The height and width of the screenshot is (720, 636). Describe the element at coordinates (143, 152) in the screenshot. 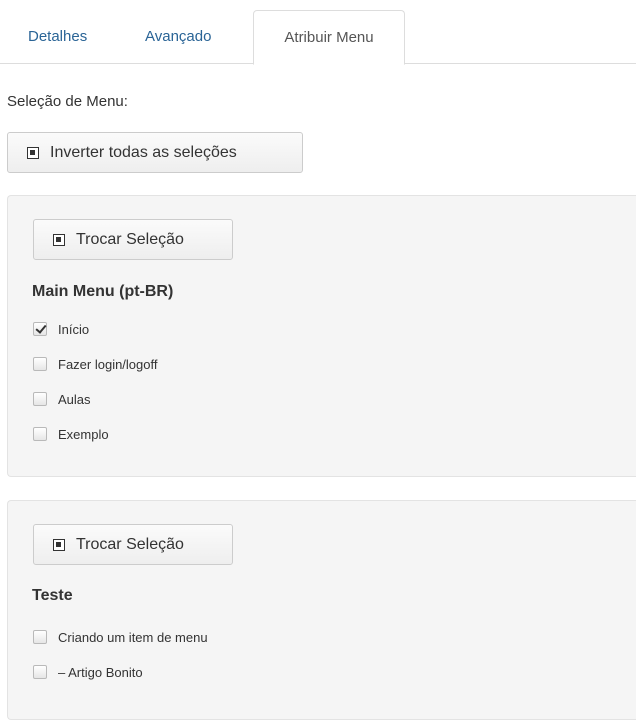

I see `invert-all-selections-label: Inverter todas as seleções` at that location.